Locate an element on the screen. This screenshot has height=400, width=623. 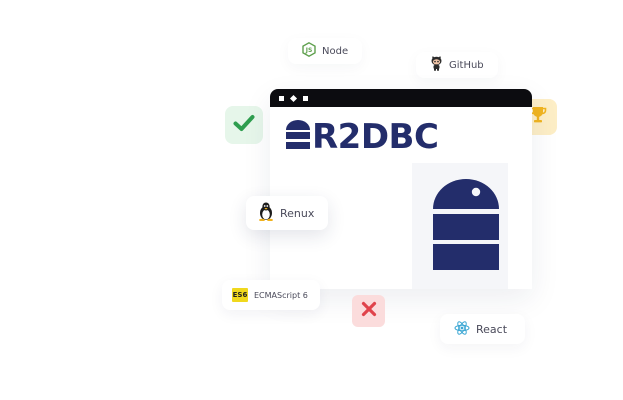
ecmascript-badge: ES6 ECMAScript 6 is located at coordinates (271, 295).